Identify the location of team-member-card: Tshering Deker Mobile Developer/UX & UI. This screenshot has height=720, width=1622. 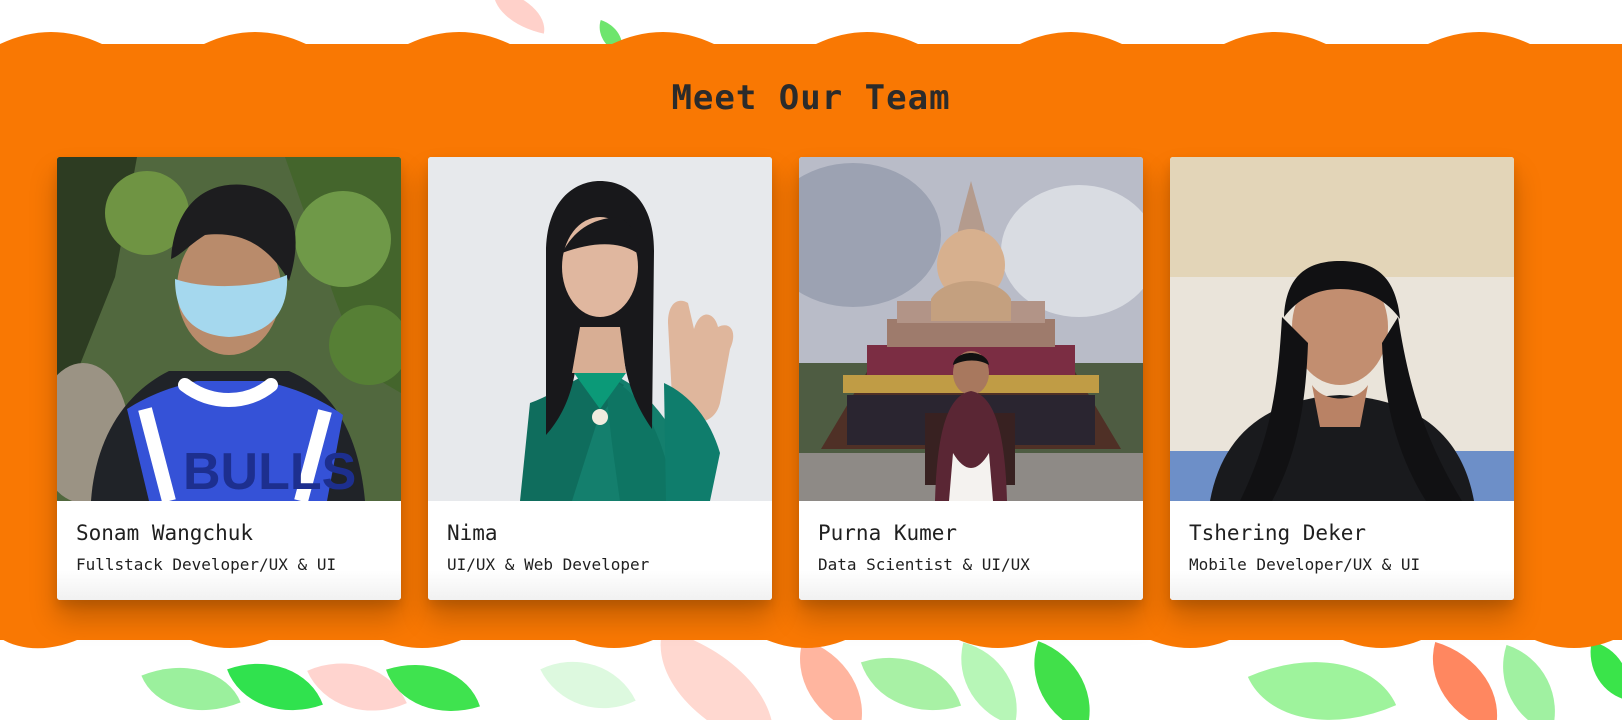
(1342, 378).